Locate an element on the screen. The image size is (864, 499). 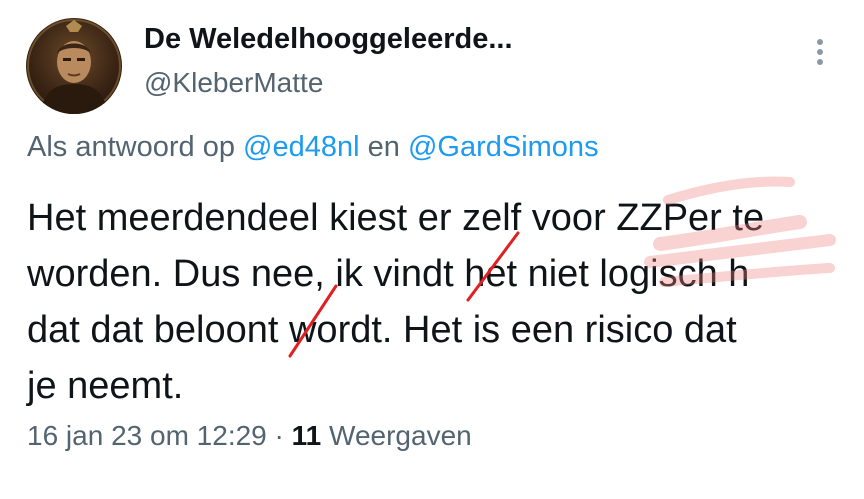
tweet-meta: 16 jan 23 om 12:29 · 11 Weergaven is located at coordinates (249, 436).